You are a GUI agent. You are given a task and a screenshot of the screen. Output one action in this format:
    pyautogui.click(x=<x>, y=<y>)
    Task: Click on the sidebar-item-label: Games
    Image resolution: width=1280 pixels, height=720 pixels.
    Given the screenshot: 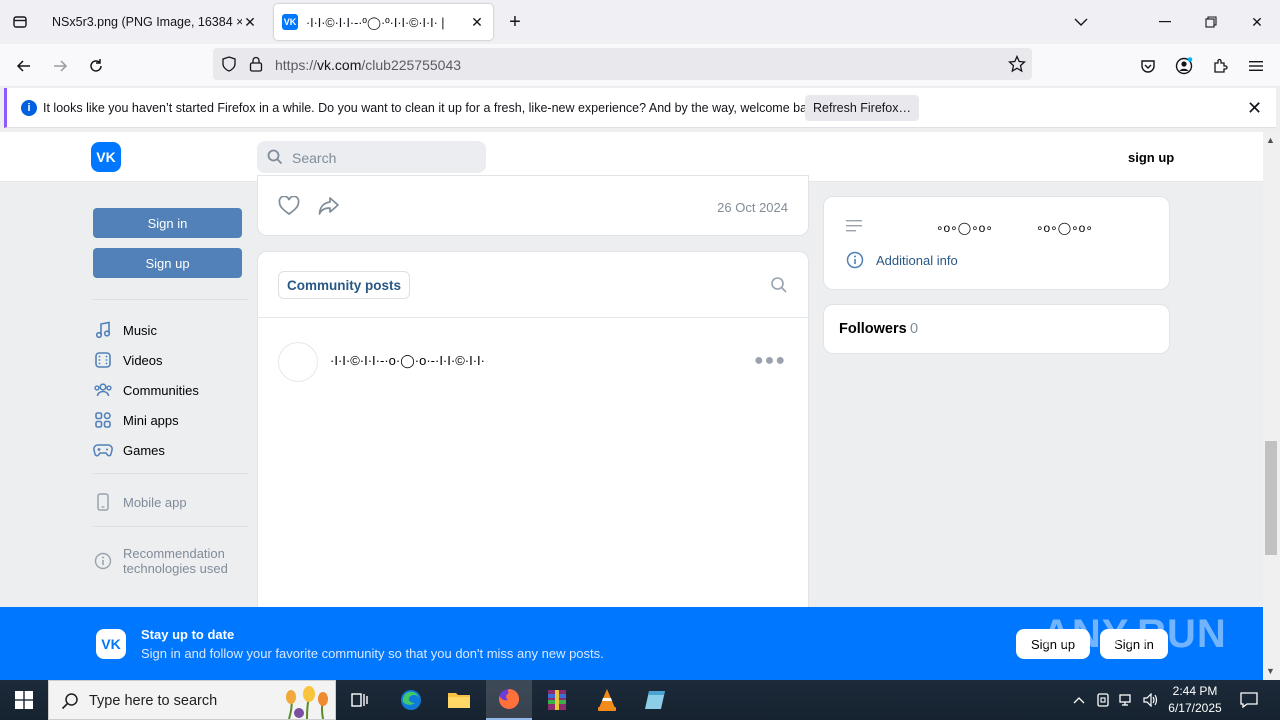 What is the action you would take?
    pyautogui.click(x=144, y=450)
    